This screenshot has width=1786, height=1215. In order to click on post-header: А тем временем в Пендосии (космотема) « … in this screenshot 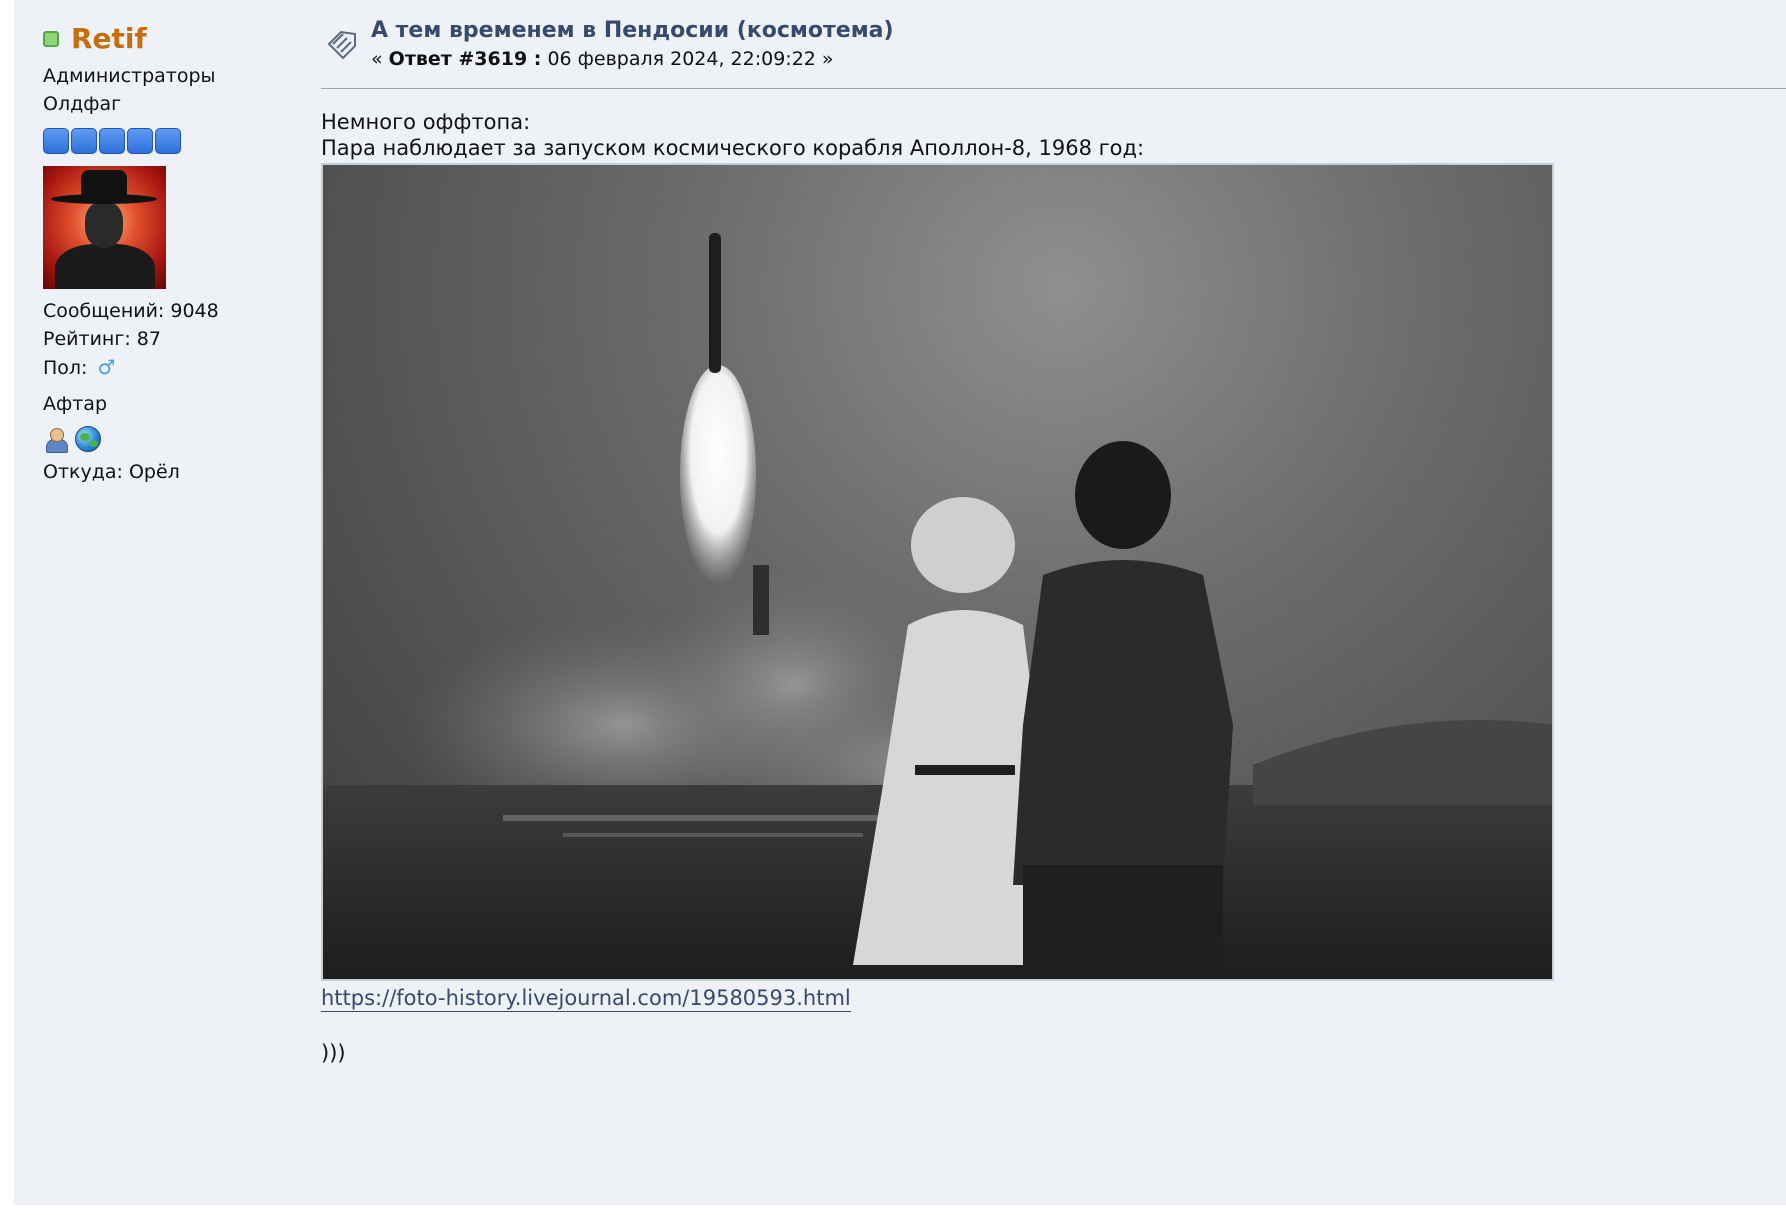, I will do `click(1053, 52)`.